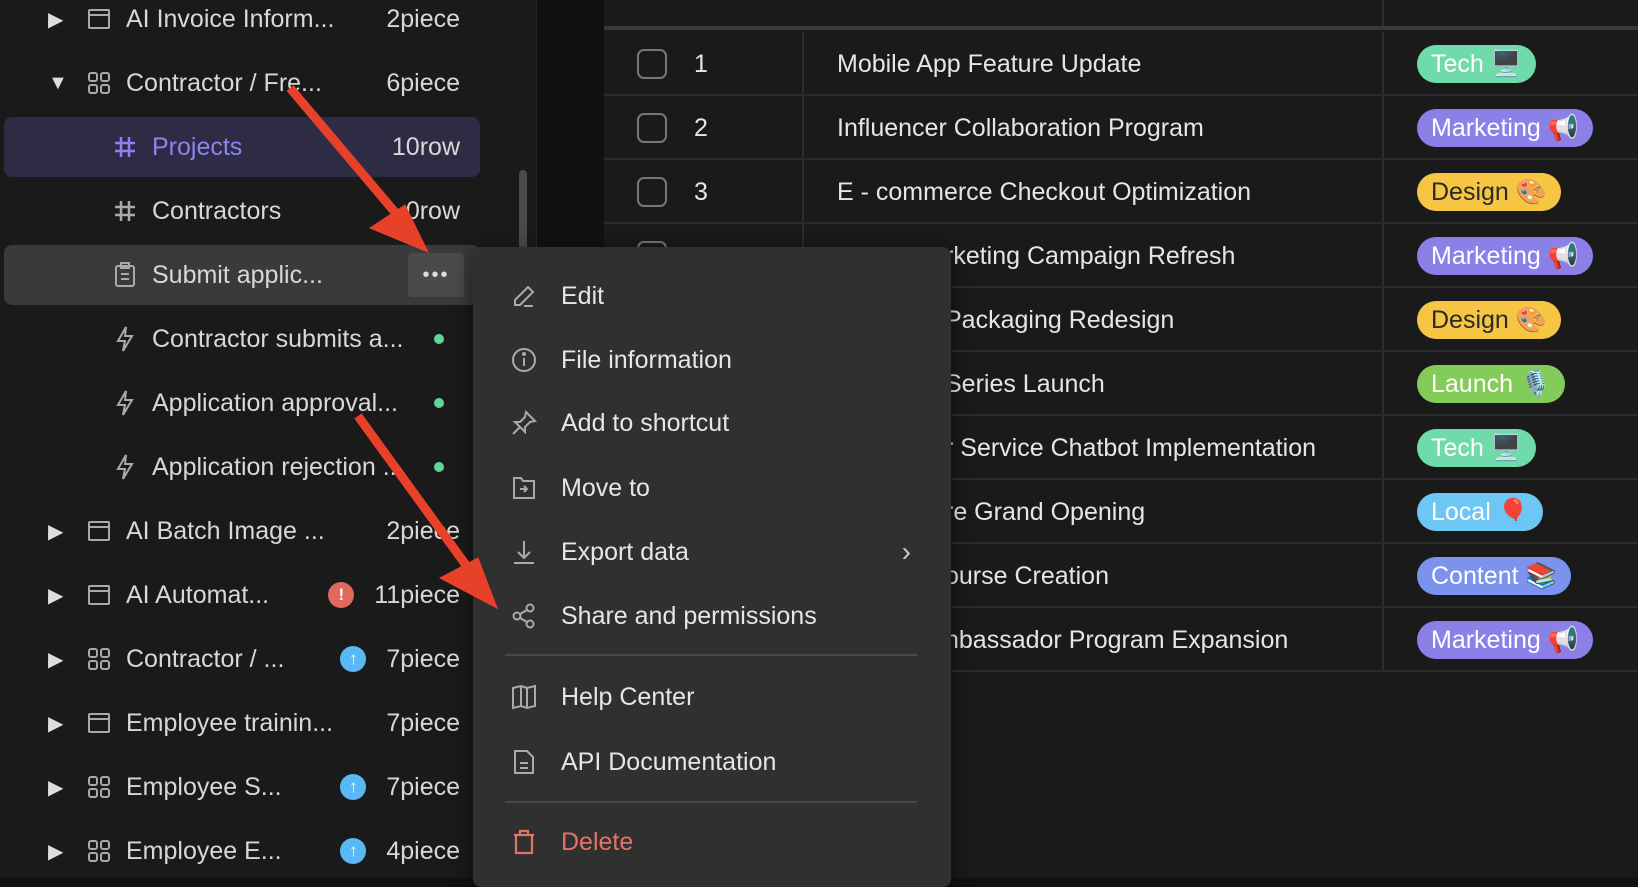 The width and height of the screenshot is (1638, 887). What do you see at coordinates (423, 722) in the screenshot?
I see `sidebar-item-count: 7piece` at bounding box center [423, 722].